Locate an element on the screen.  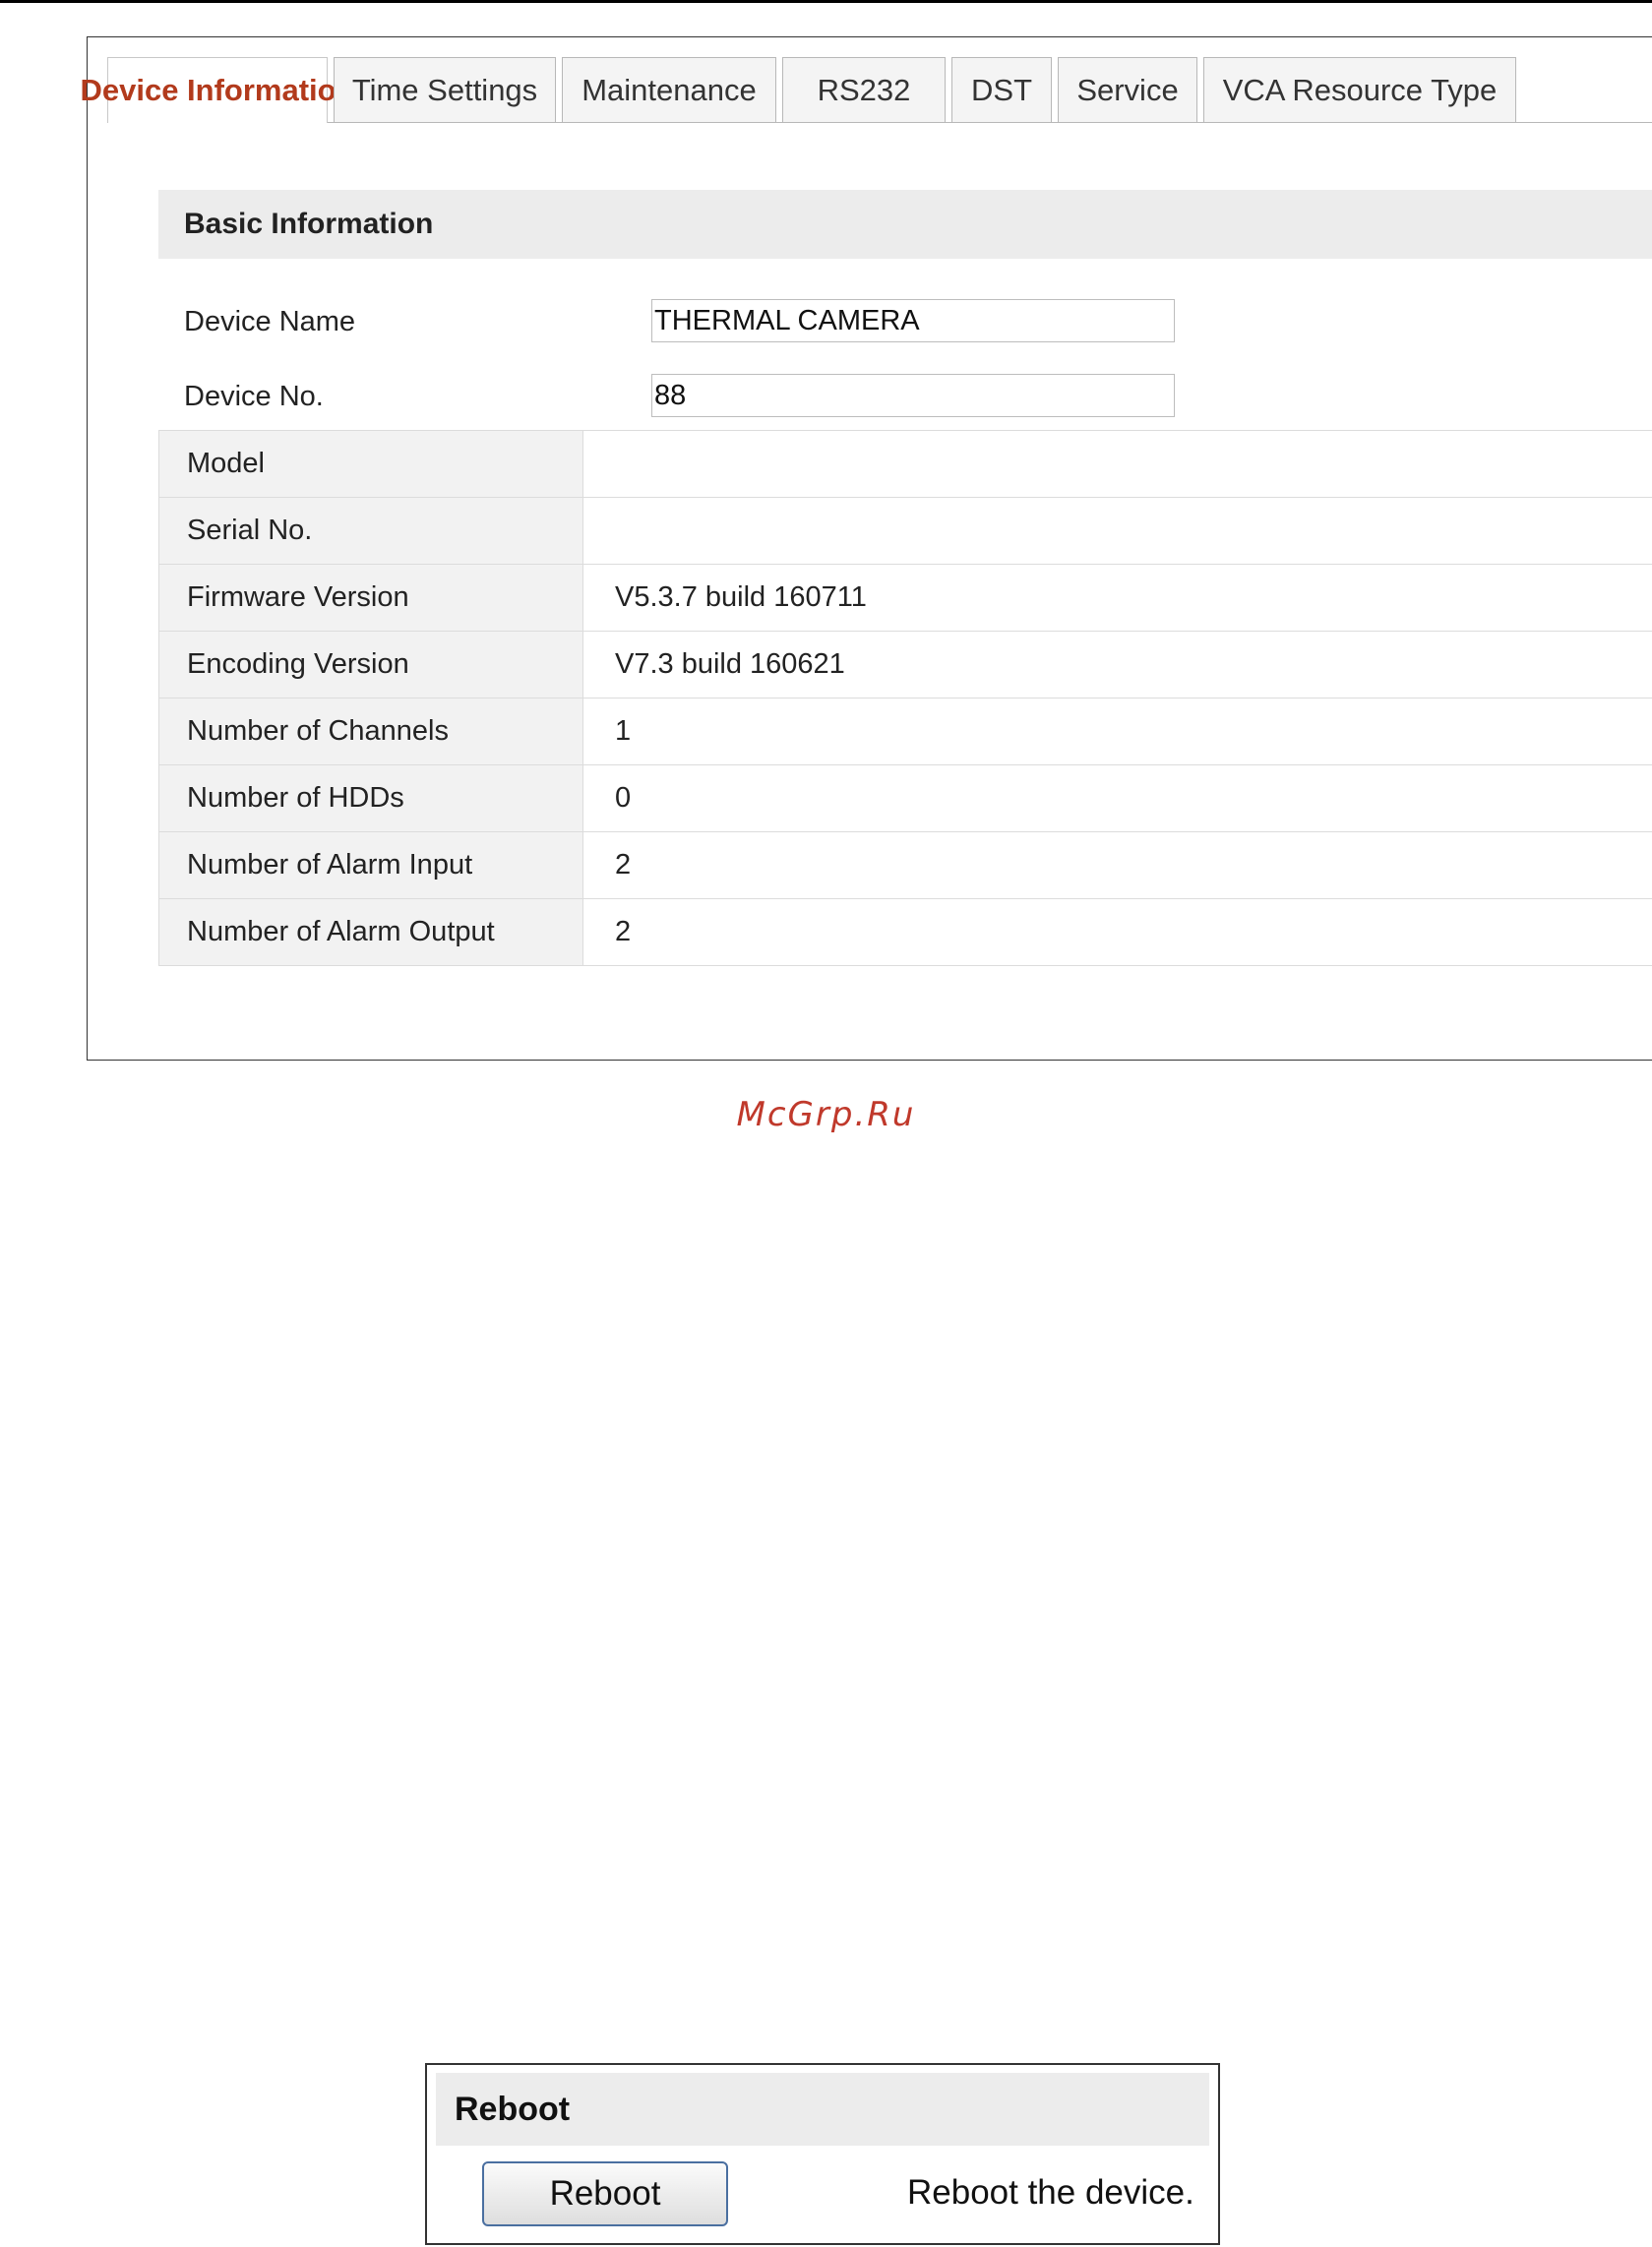
reboot-title: Reboot is located at coordinates (513, 2109).